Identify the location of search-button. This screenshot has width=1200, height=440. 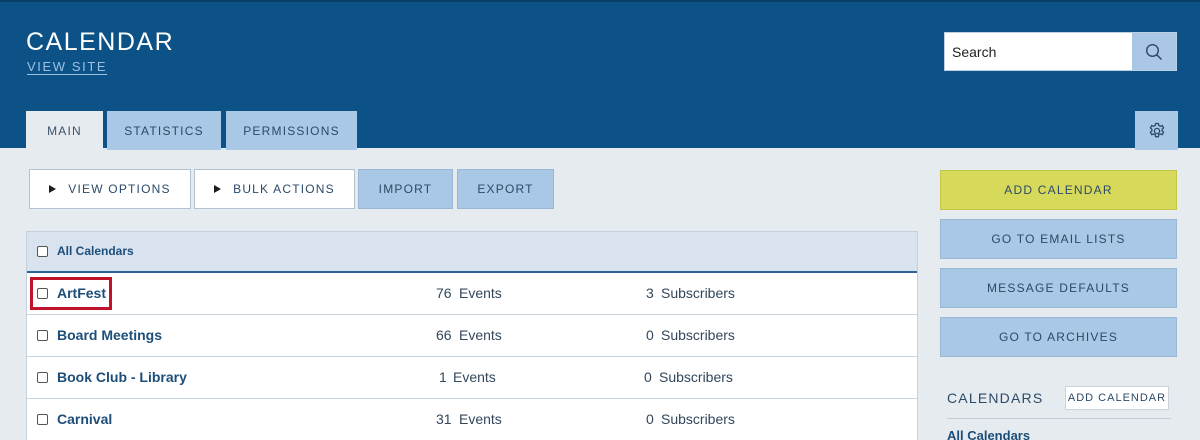
(1154, 51).